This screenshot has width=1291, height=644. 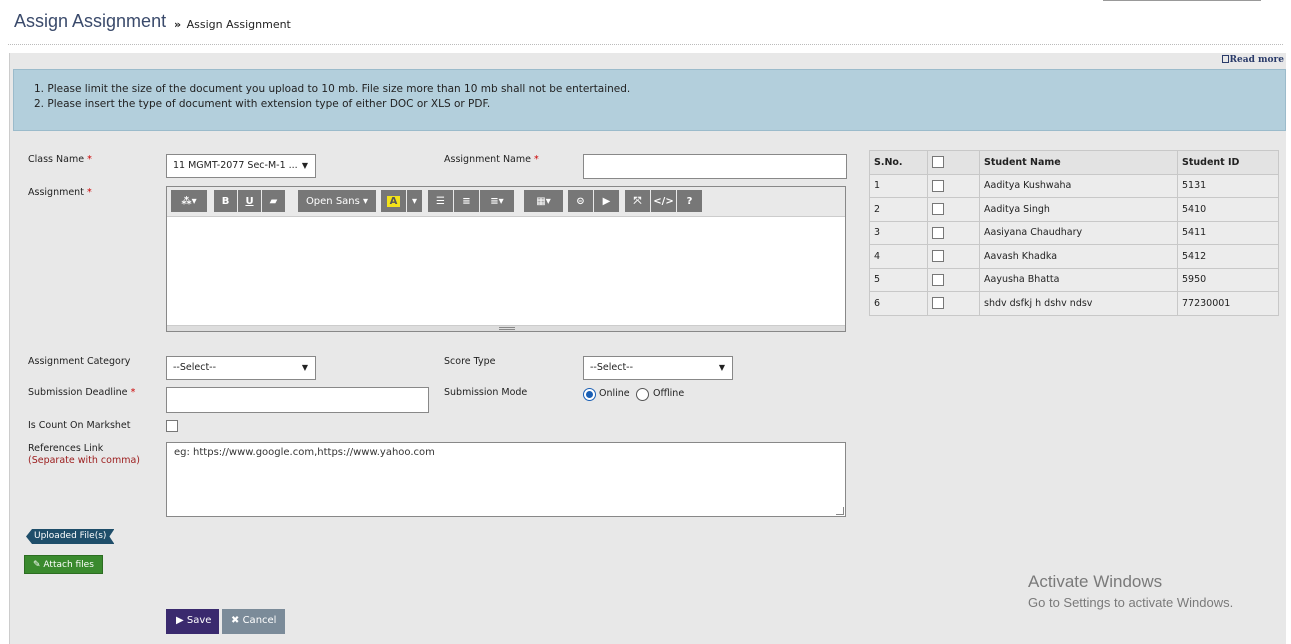 What do you see at coordinates (1078, 303) in the screenshot?
I see `name-cell: shdv dsfkj h dshv ndsv` at bounding box center [1078, 303].